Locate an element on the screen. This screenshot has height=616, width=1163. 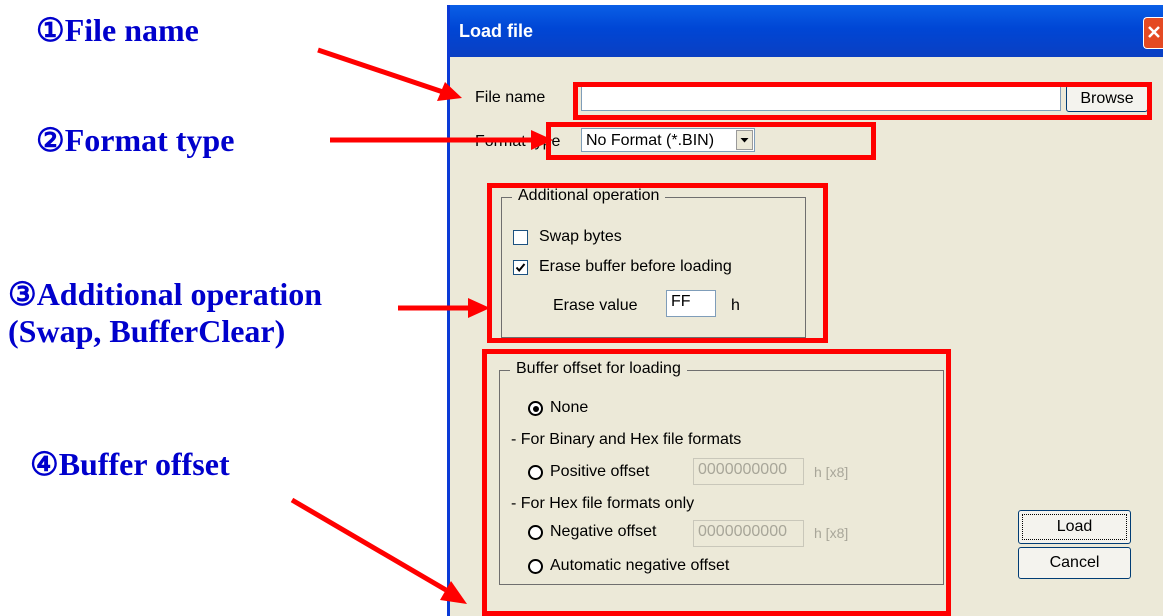
arrow-buffer-offset is located at coordinates (378, 550).